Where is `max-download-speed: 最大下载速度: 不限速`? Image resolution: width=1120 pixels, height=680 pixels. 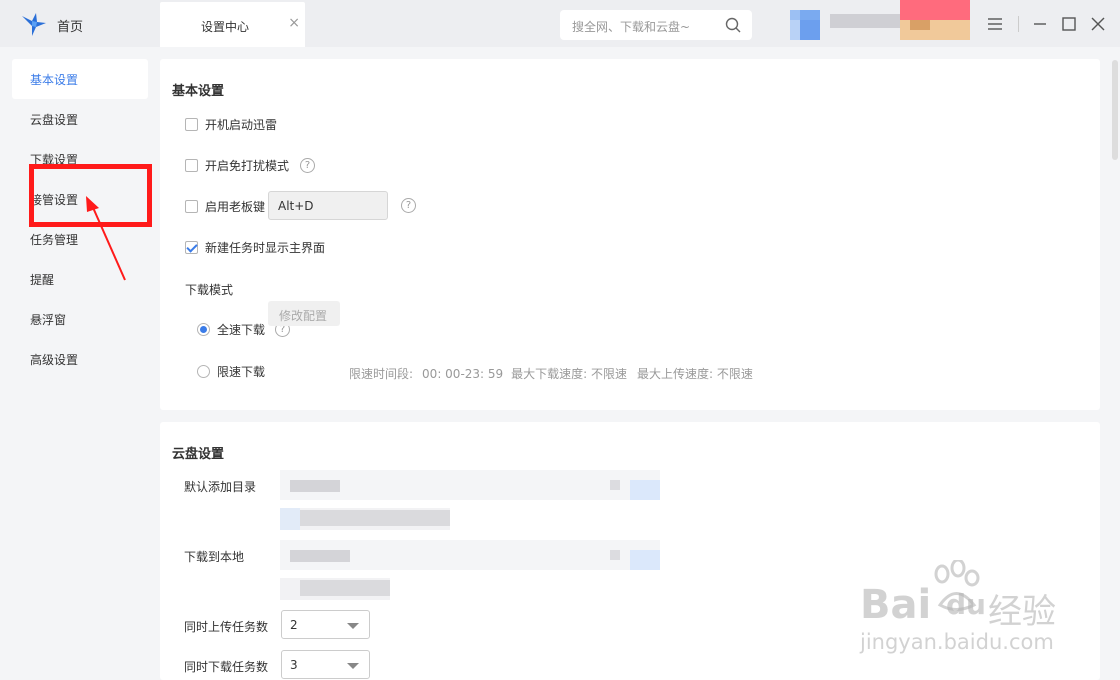 max-download-speed: 最大下载速度: 不限速 is located at coordinates (569, 374).